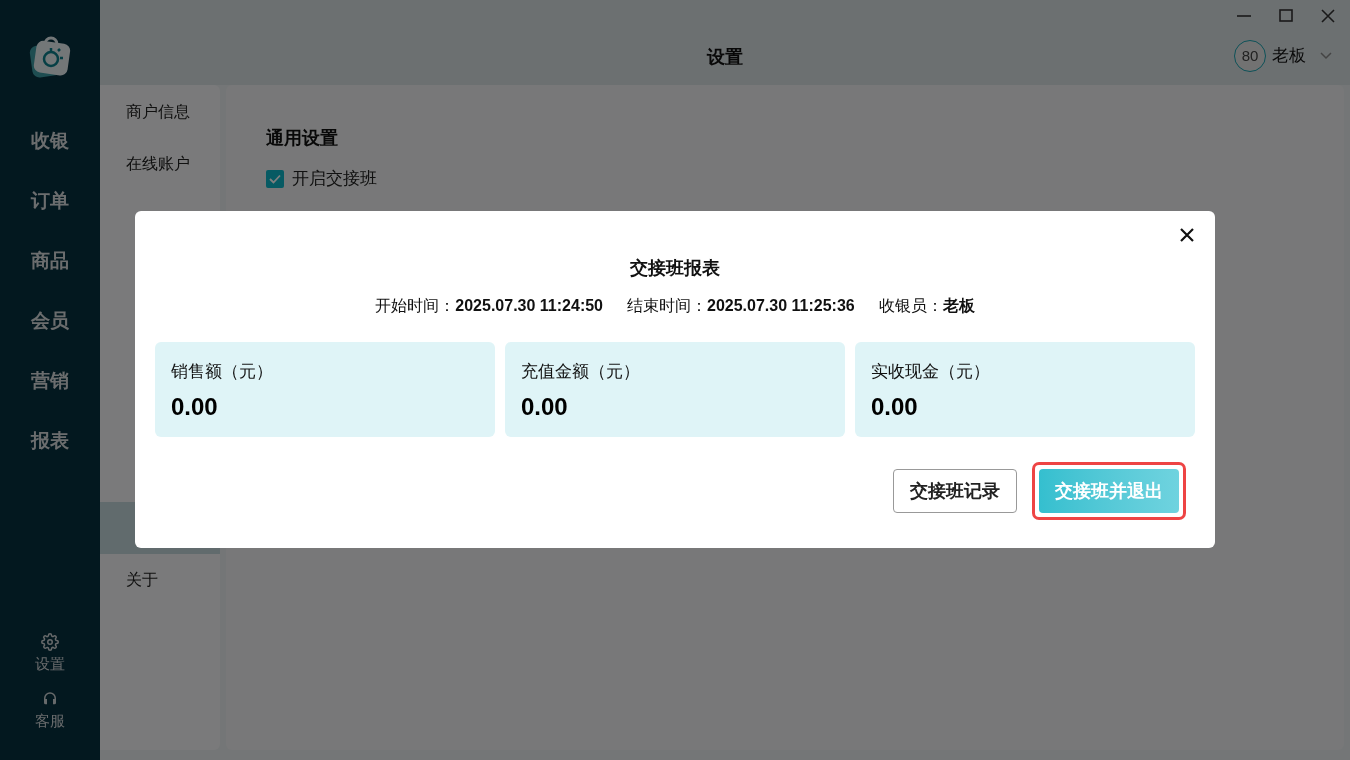  I want to click on page-title: 设置, so click(725, 57).